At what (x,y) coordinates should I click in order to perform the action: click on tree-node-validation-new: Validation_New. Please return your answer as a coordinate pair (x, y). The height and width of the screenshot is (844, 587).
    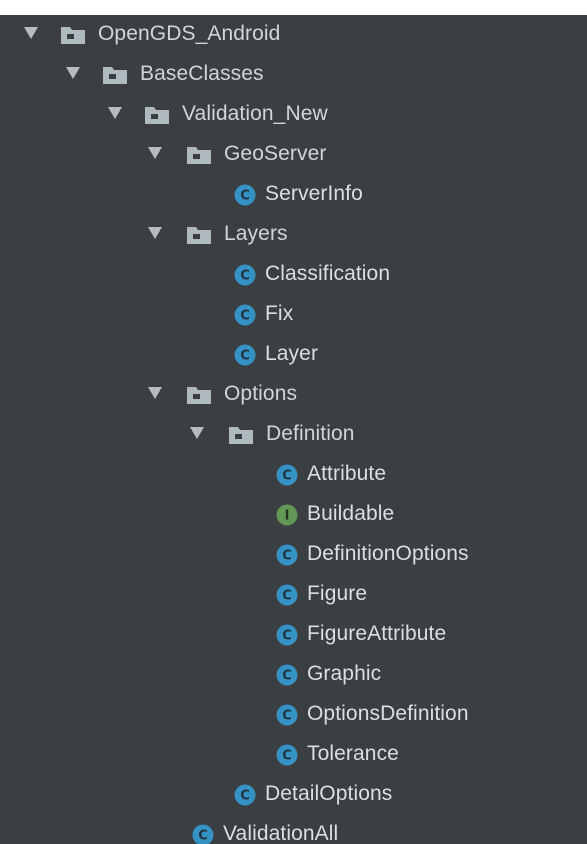
    Looking at the image, I should click on (293, 115).